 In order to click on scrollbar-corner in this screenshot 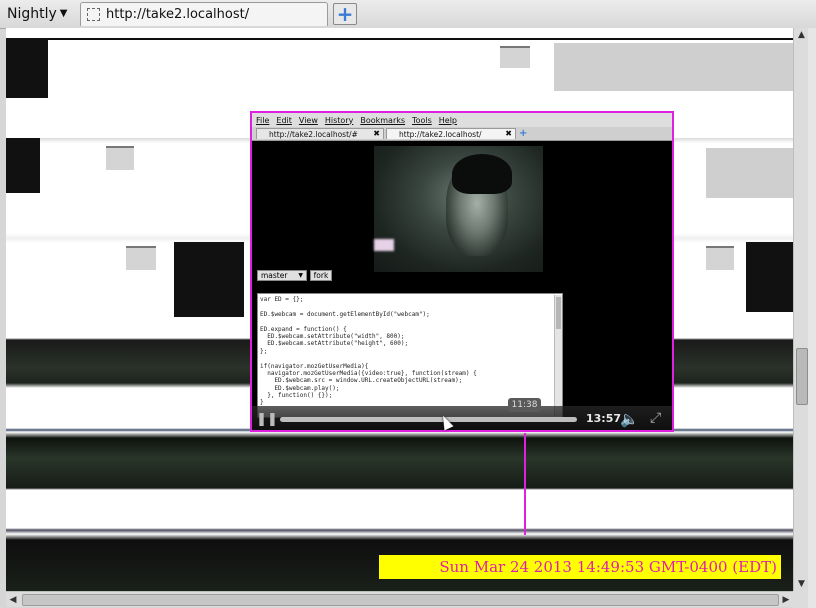, I will do `click(801, 599)`.